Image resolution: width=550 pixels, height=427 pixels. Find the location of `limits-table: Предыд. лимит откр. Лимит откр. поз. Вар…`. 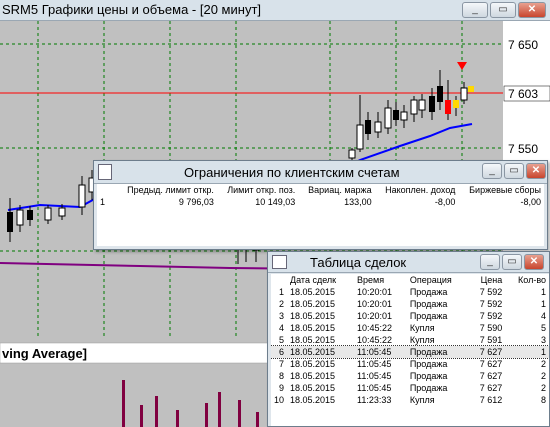

limits-table: Предыд. лимит откр. Лимит откр. поз. Вар… is located at coordinates (320, 196).